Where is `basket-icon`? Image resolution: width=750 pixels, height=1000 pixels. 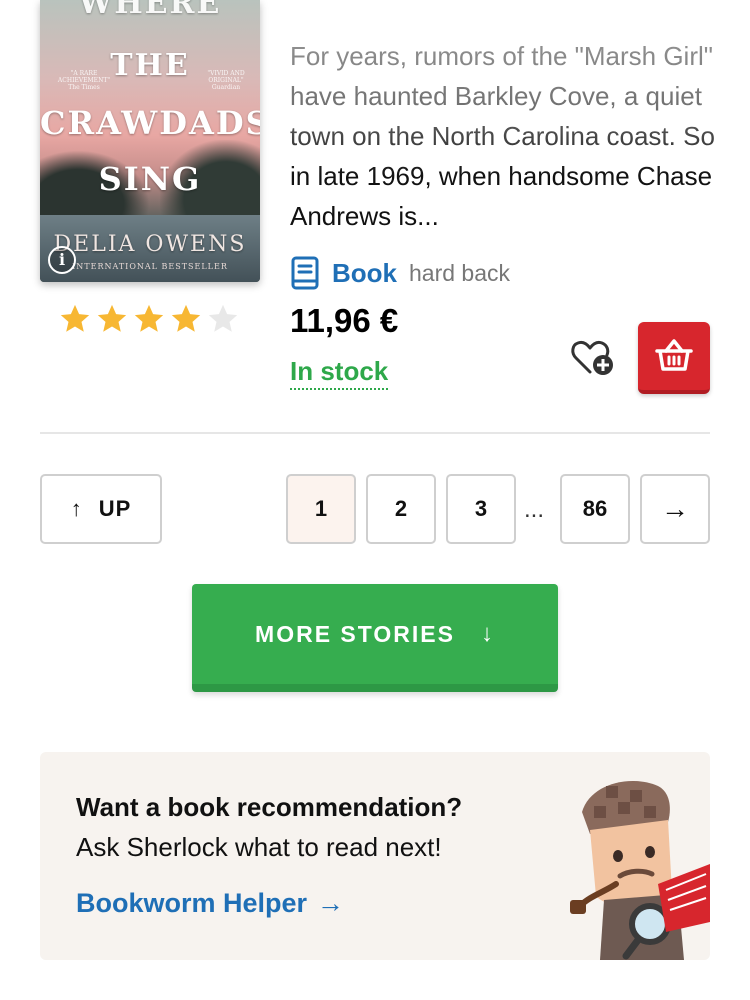
basket-icon is located at coordinates (674, 355).